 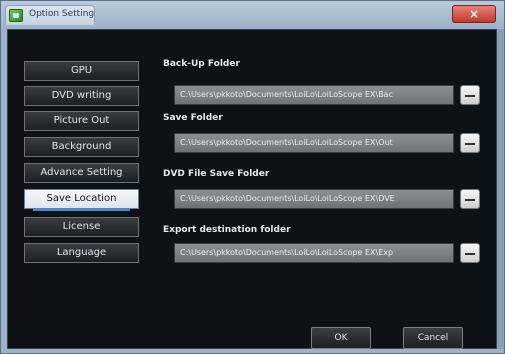 I want to click on dvd-file-save-folder-browse-button, so click(x=470, y=199).